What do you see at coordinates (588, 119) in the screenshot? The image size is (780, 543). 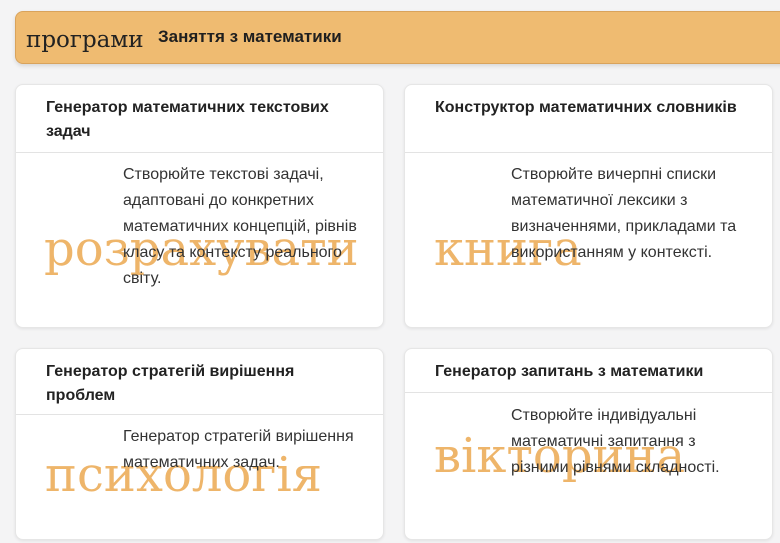 I see `card-title: Конструктор математичних словників` at bounding box center [588, 119].